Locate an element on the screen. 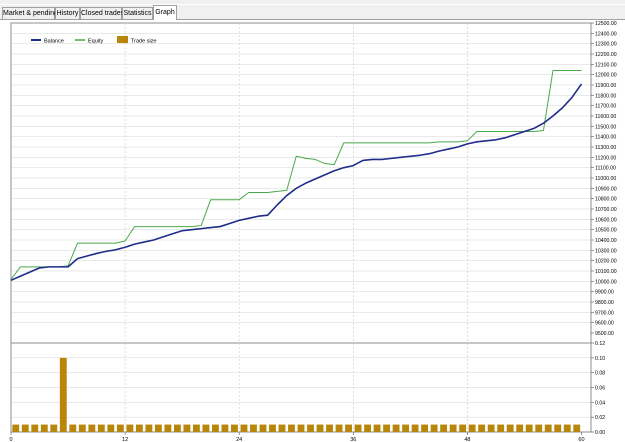  tab-graph: Graph is located at coordinates (165, 12).